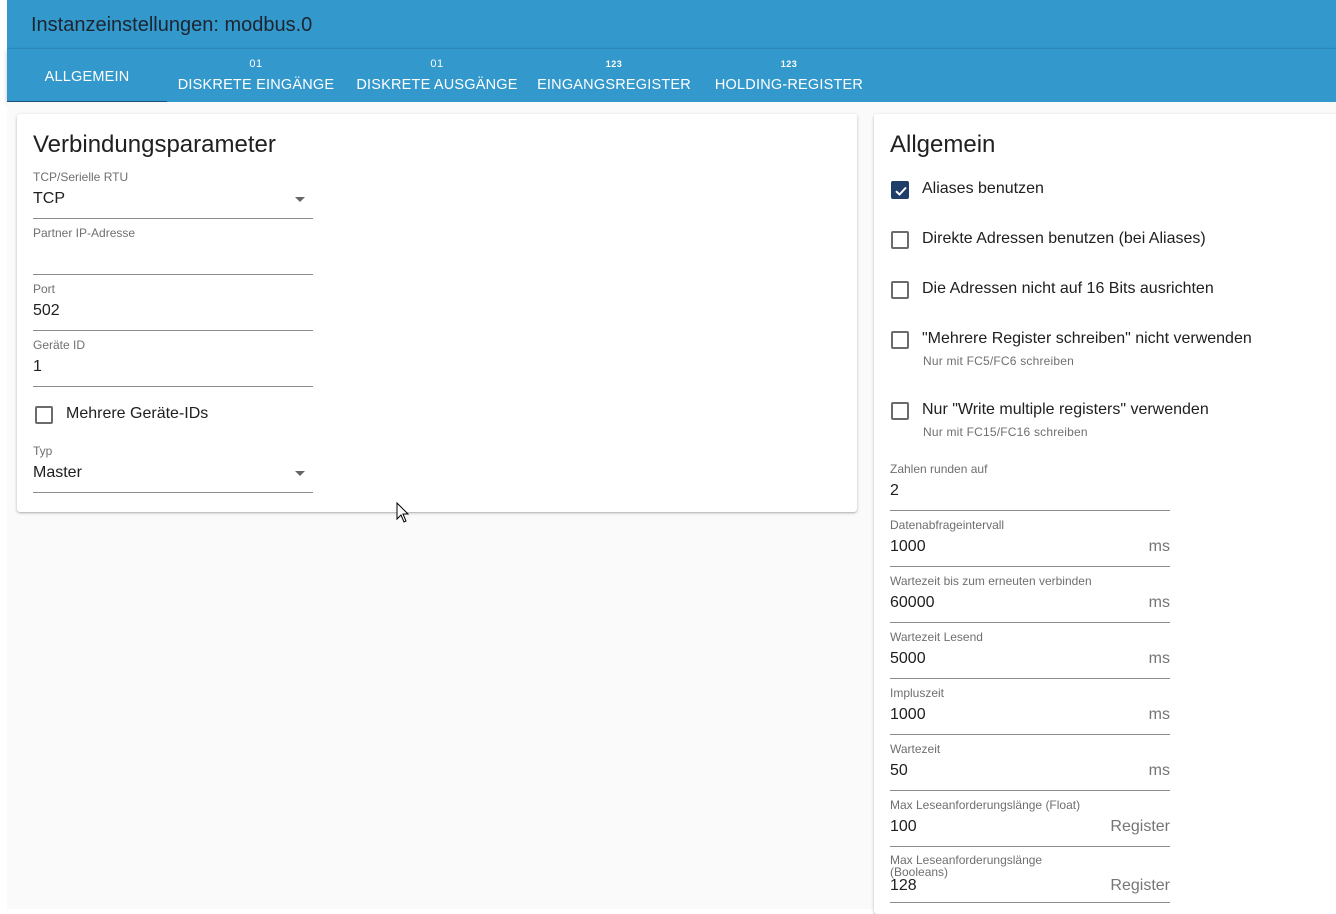  I want to click on field-label: Zahlen runden auf, so click(939, 469).